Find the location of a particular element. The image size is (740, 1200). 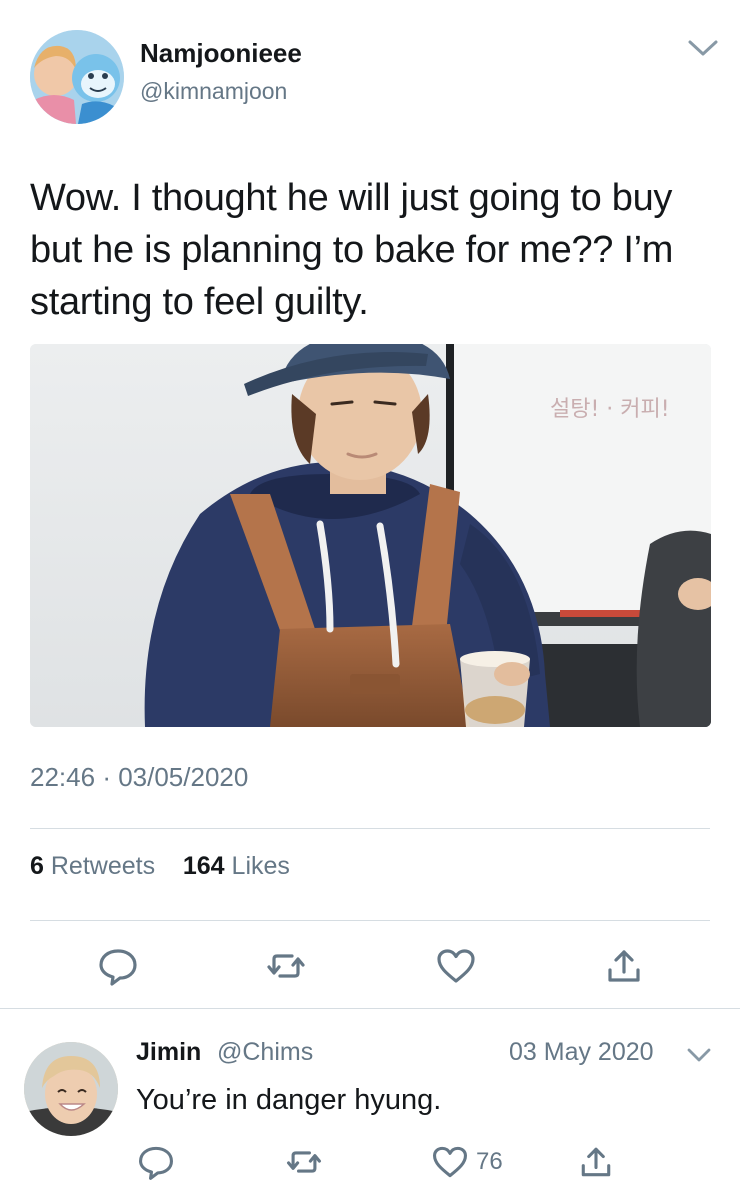

reply-reply-button is located at coordinates (156, 1162).